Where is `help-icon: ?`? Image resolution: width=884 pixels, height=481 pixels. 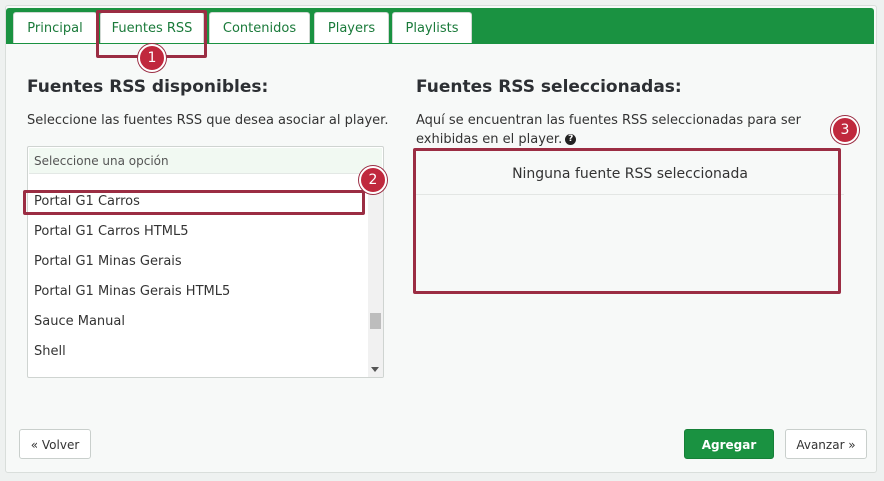 help-icon: ? is located at coordinates (571, 139).